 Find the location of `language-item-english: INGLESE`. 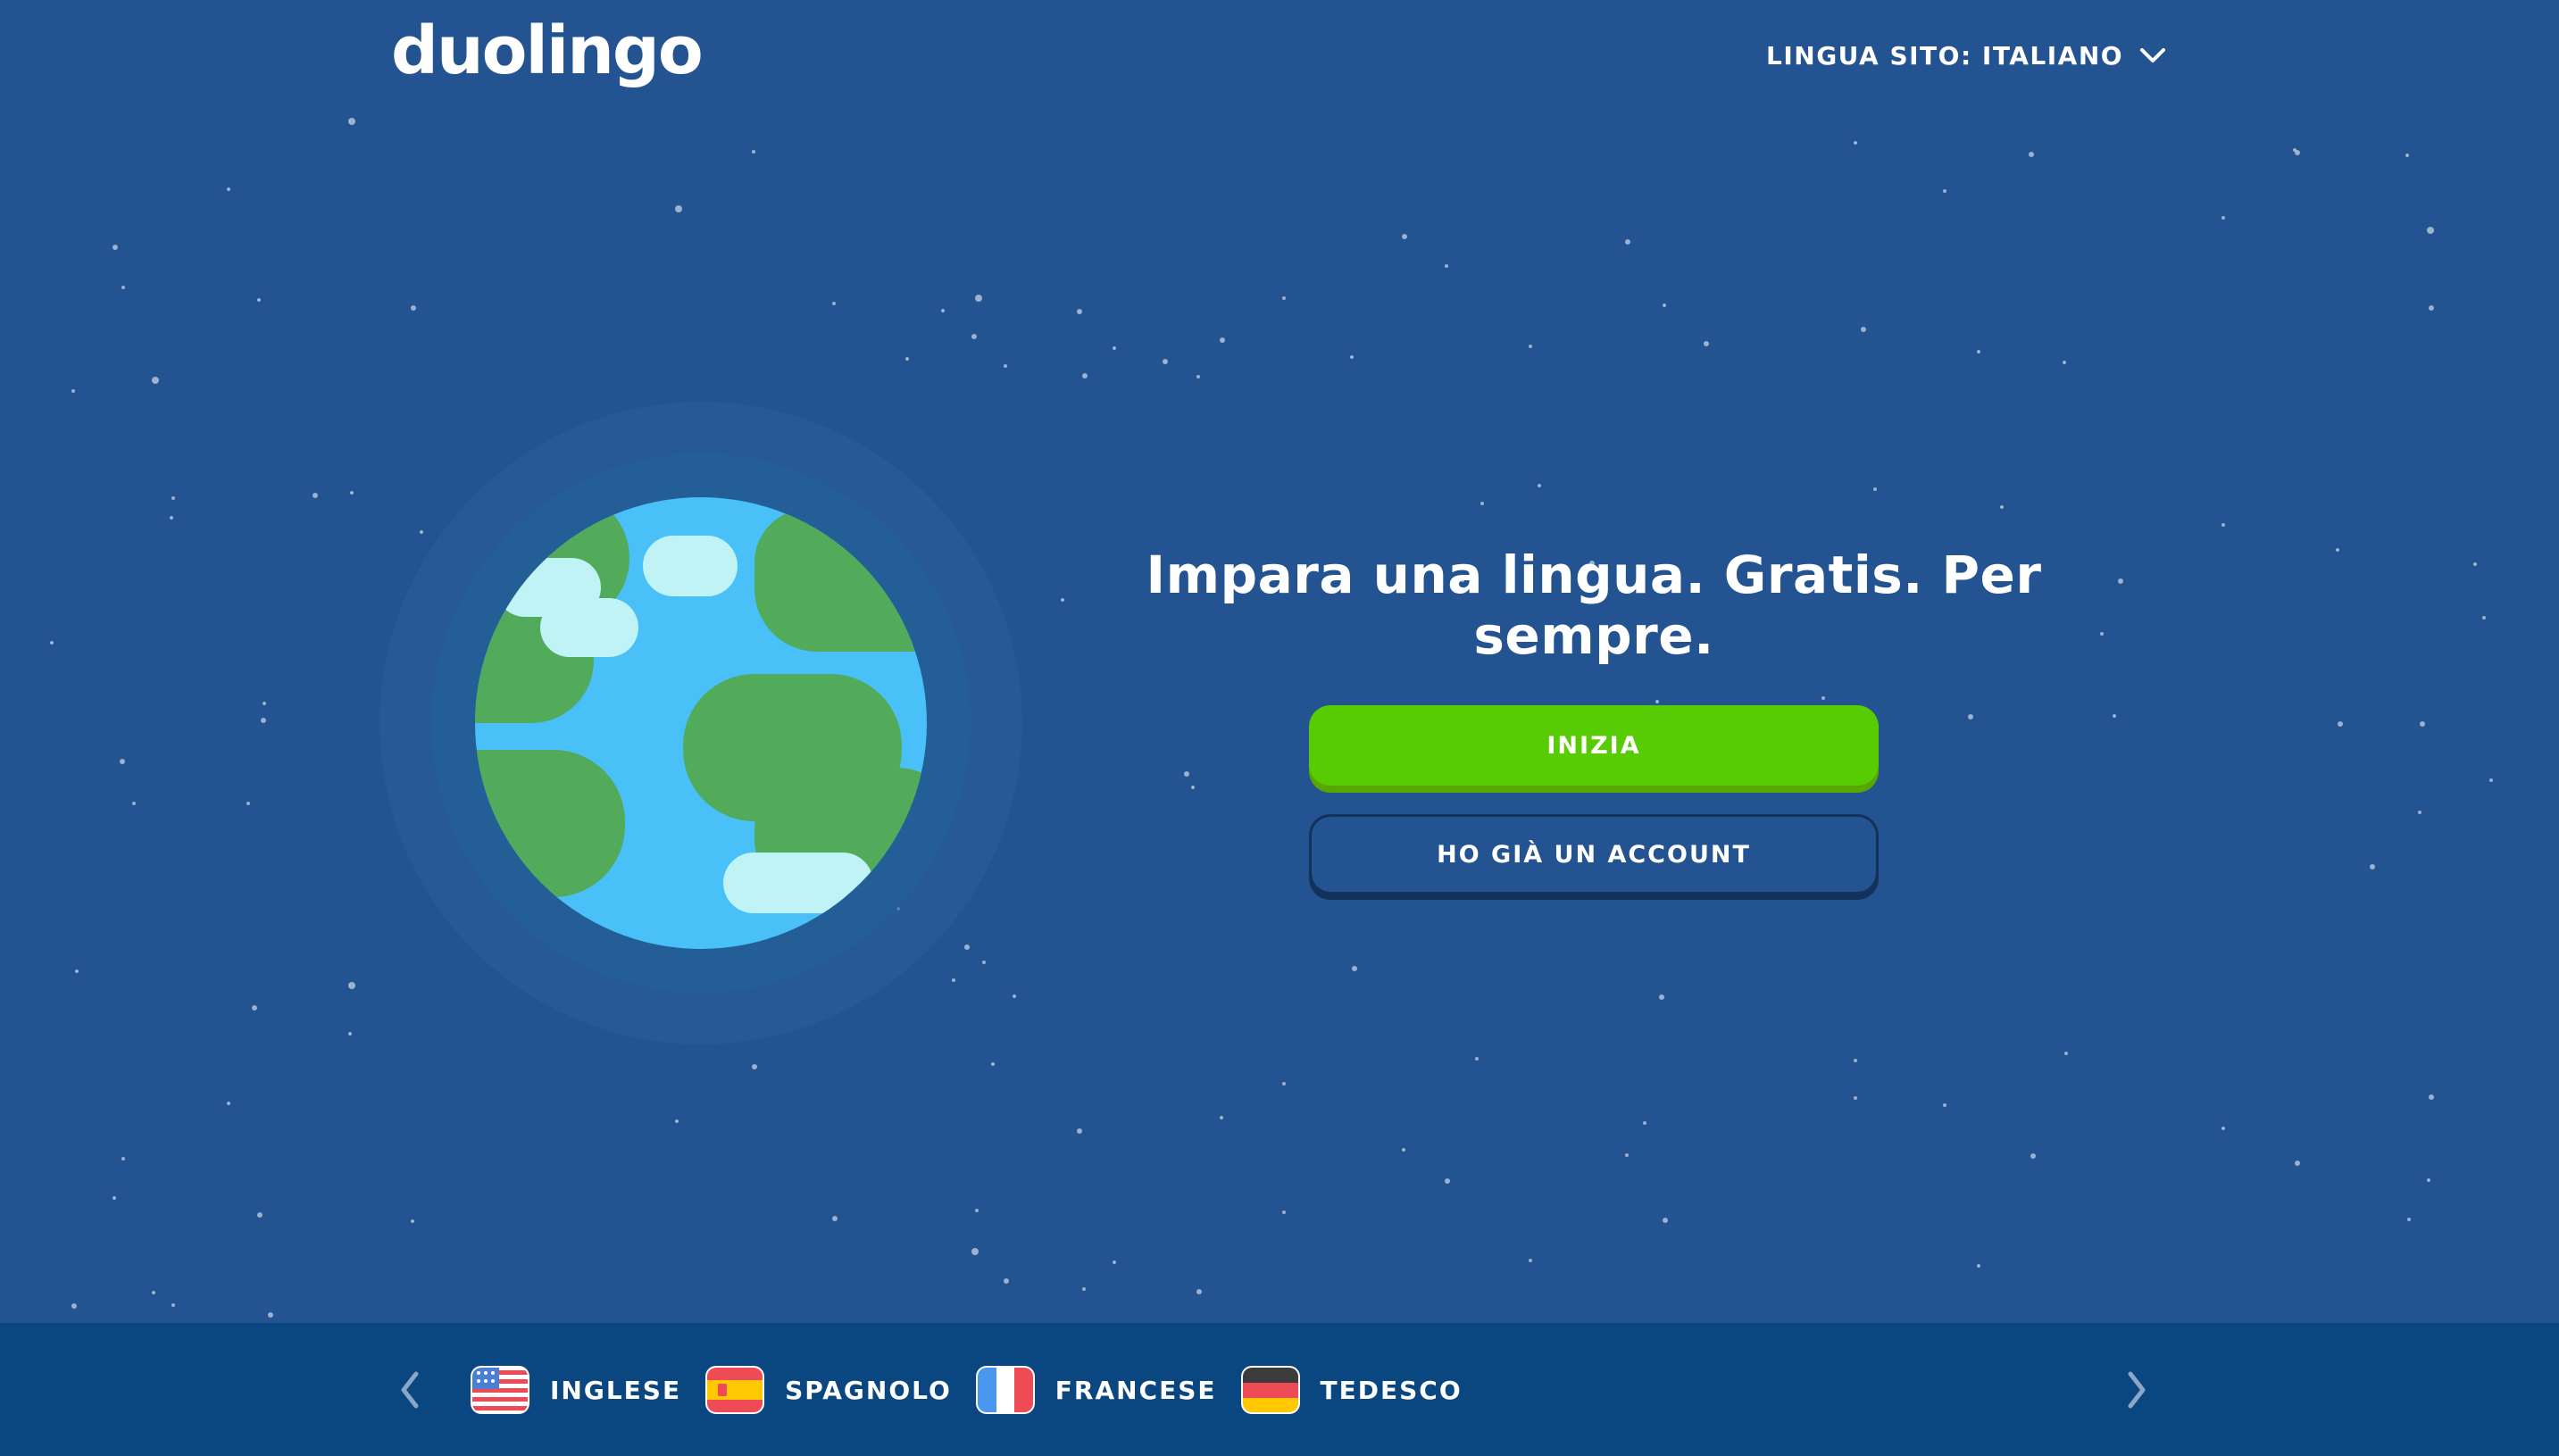

language-item-english: INGLESE is located at coordinates (575, 1390).